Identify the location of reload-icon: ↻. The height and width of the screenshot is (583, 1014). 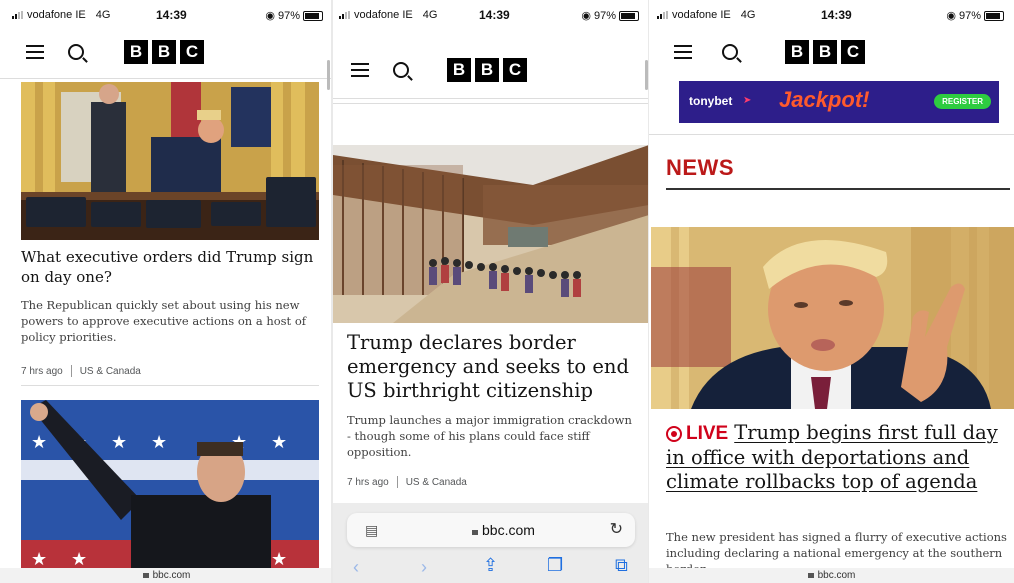
(616, 529).